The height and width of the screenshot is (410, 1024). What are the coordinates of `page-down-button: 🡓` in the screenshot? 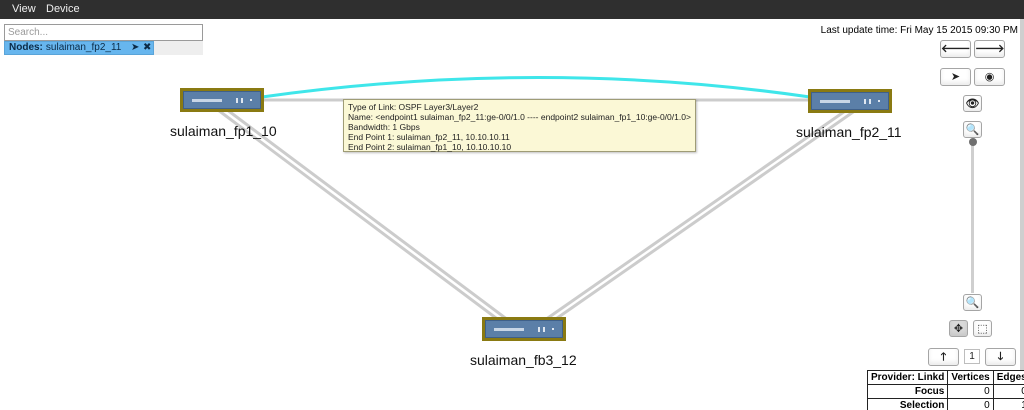 It's located at (1000, 357).